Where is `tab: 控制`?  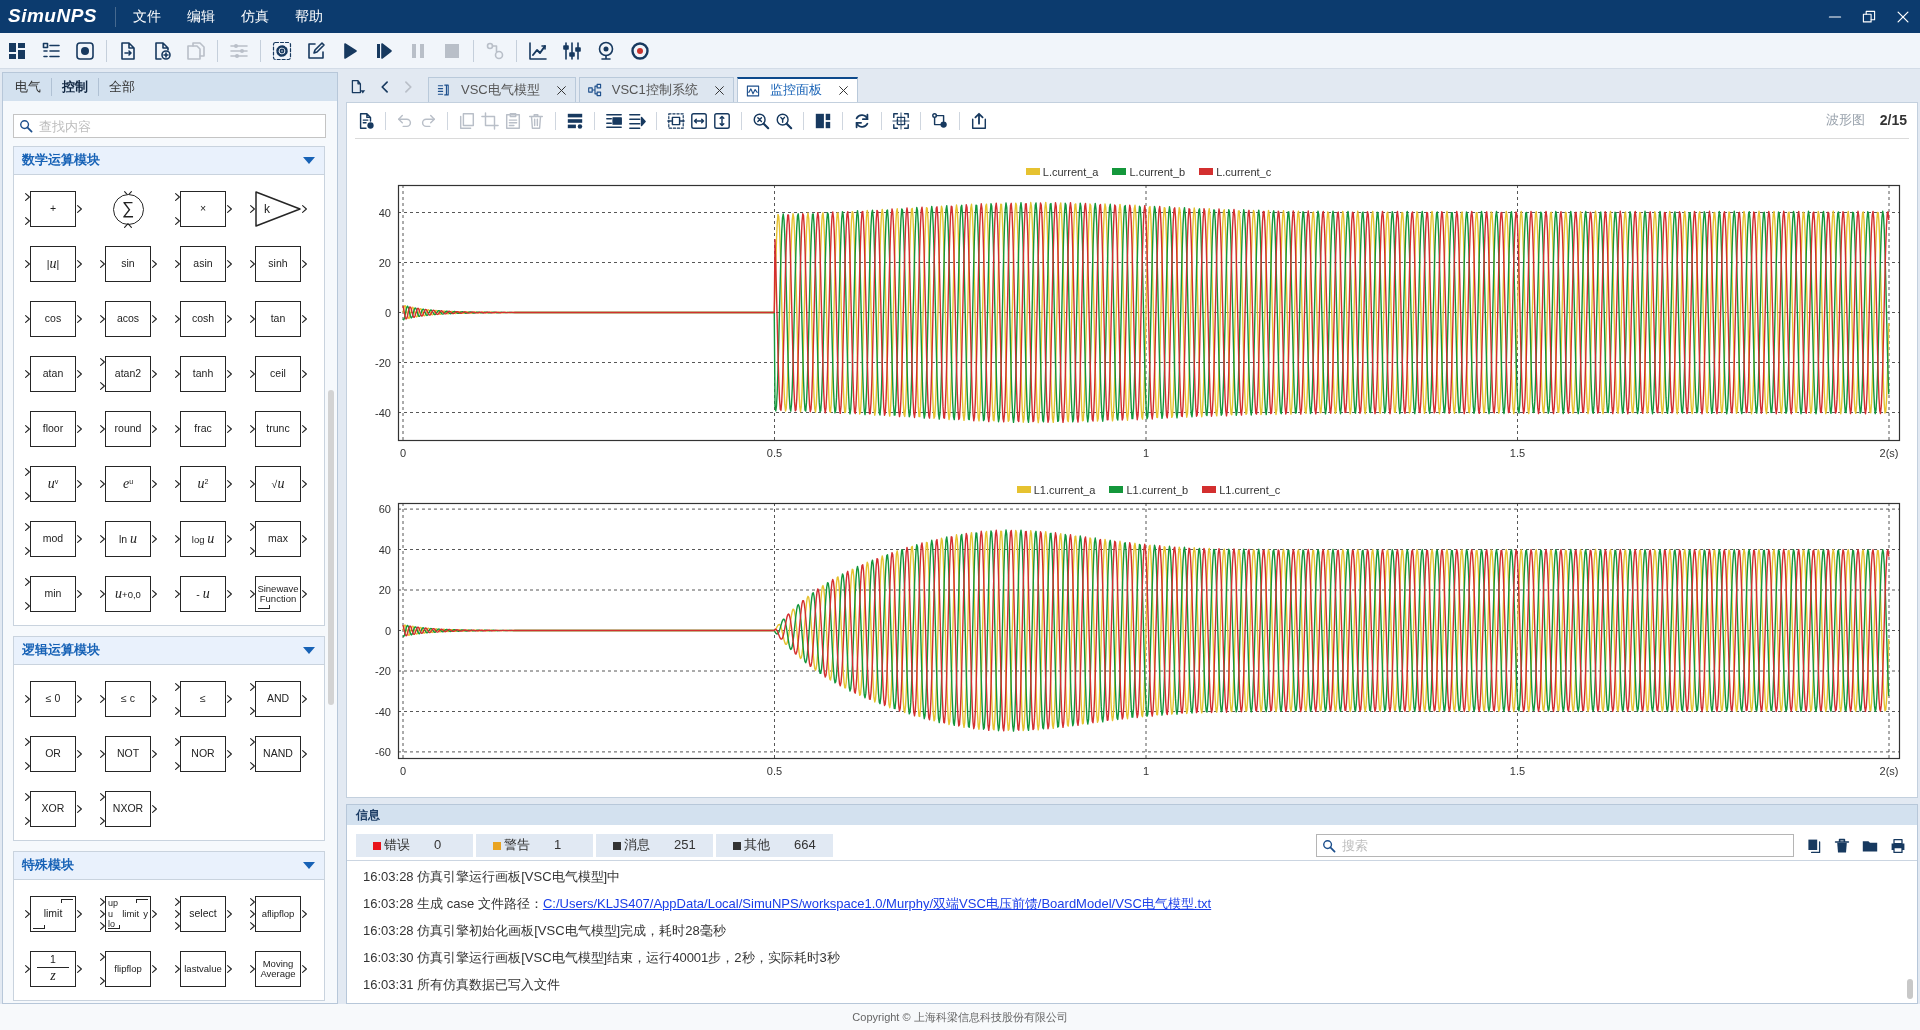
tab: 控制 is located at coordinates (75, 87).